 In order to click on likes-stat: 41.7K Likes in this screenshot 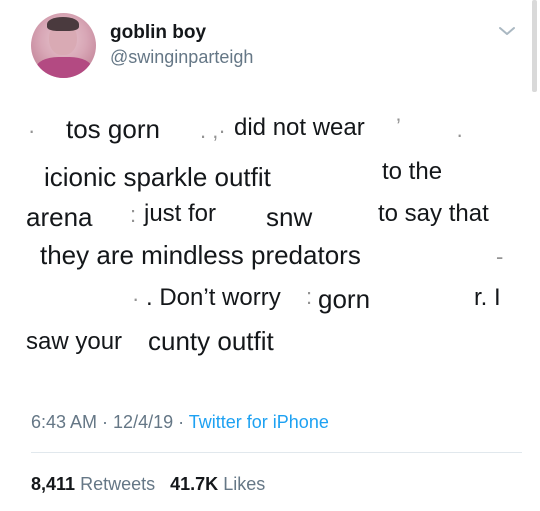, I will do `click(217, 484)`.